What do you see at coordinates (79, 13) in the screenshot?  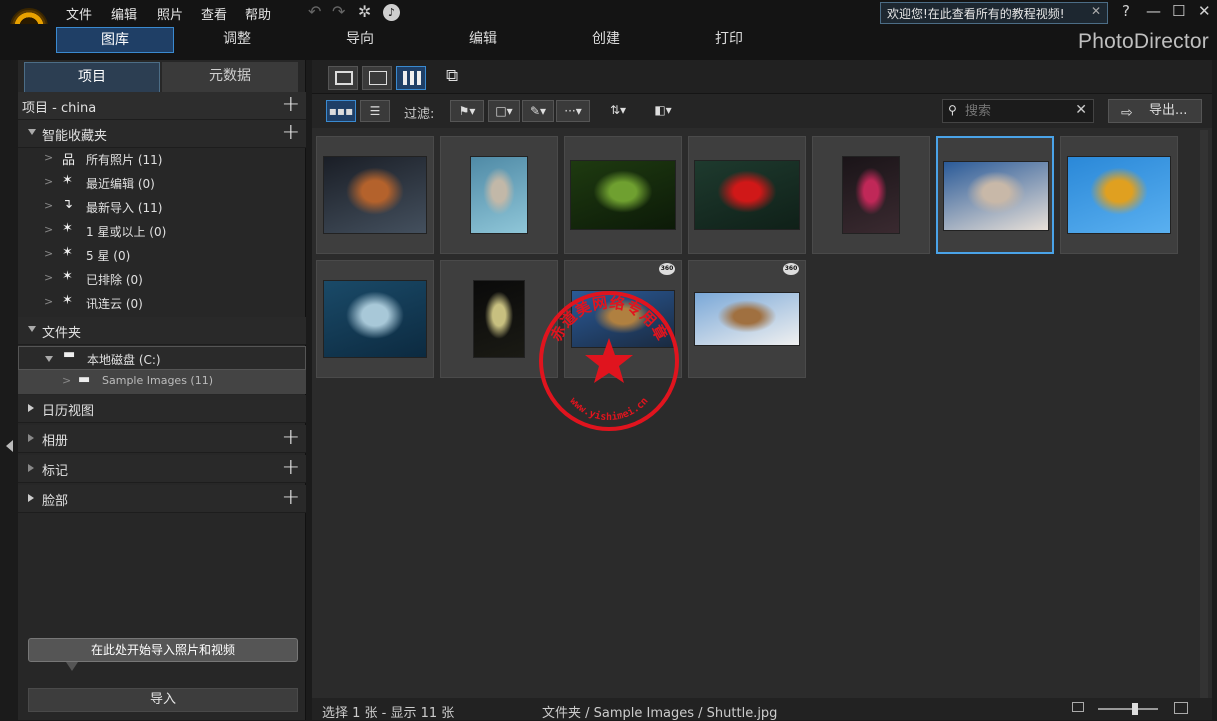 I see `menu-file: 文件` at bounding box center [79, 13].